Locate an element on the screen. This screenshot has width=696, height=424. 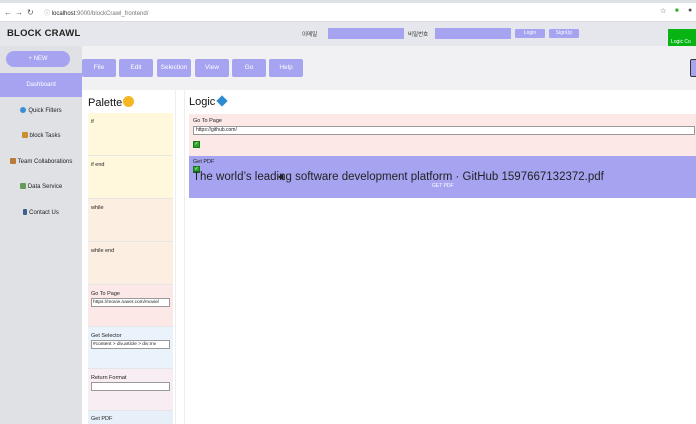
get-pdf-label: GET PDF is located at coordinates (443, 186).